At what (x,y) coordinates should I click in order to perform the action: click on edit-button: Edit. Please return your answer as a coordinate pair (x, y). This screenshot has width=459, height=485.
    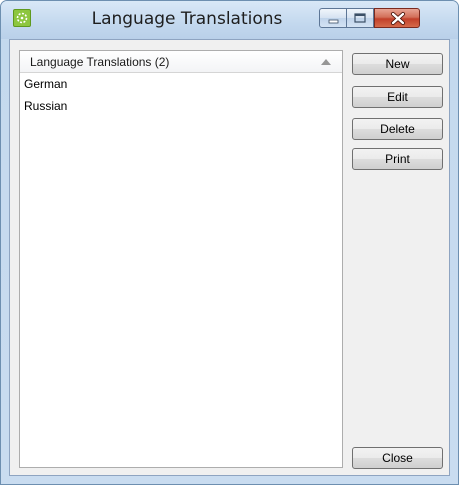
    Looking at the image, I should click on (397, 97).